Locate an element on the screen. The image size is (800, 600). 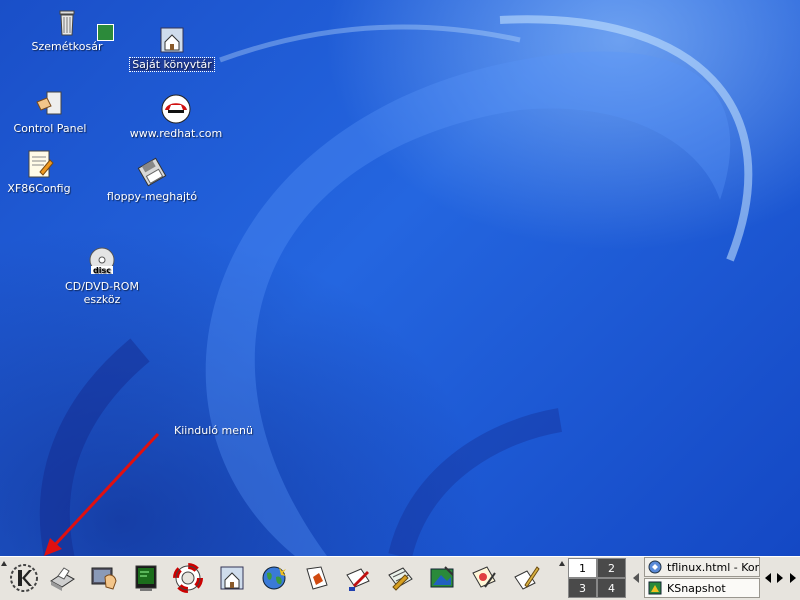
konqueror-icon is located at coordinates (655, 567).